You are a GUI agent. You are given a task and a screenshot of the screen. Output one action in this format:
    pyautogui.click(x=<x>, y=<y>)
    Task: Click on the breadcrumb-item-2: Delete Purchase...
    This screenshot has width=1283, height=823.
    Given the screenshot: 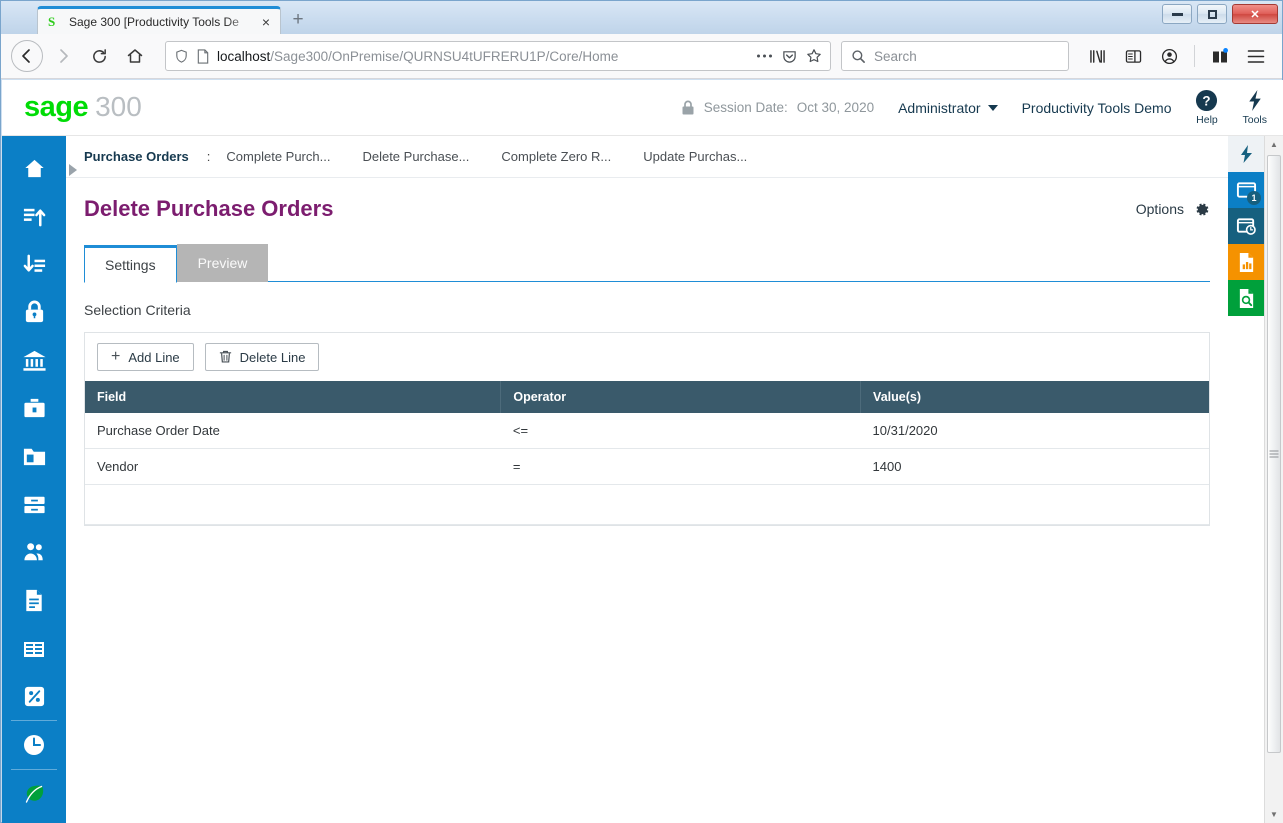 What is the action you would take?
    pyautogui.click(x=415, y=156)
    